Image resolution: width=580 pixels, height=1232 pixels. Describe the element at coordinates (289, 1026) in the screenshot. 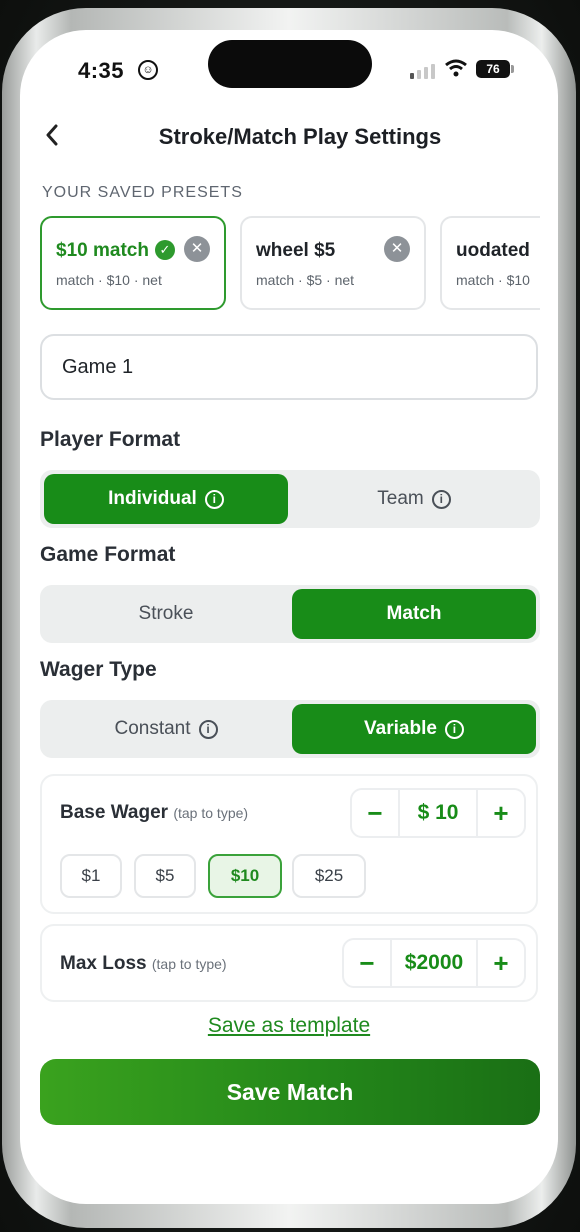

I see `save-as-template-link: Save as template` at that location.